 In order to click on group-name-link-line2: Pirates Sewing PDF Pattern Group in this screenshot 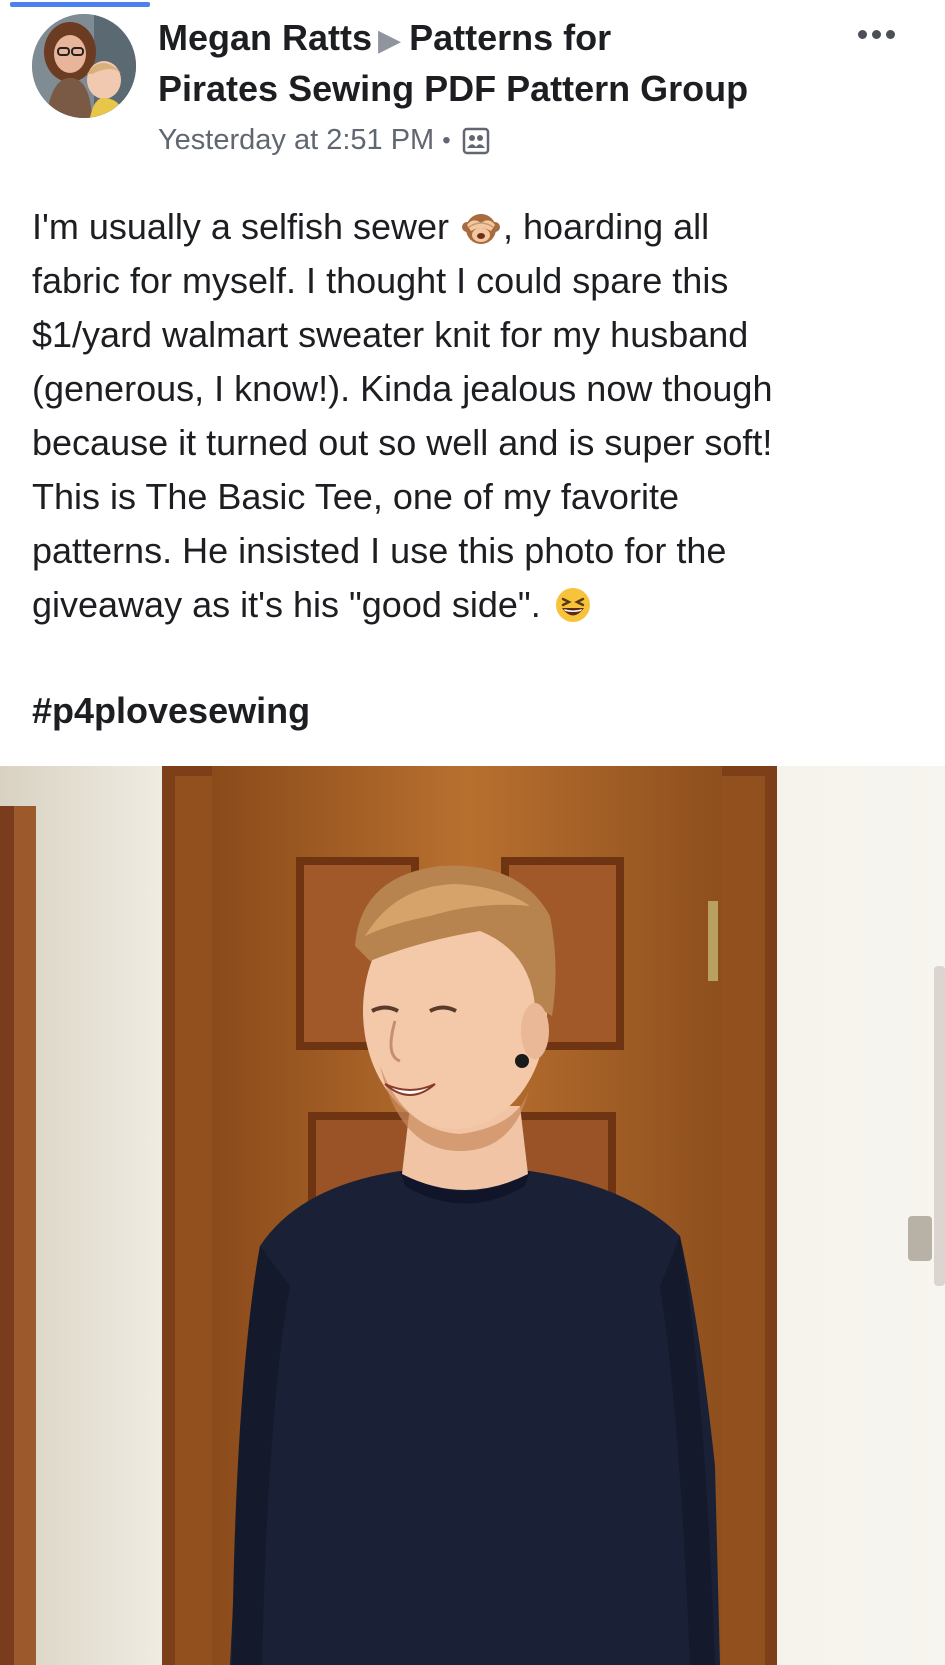, I will do `click(453, 88)`.